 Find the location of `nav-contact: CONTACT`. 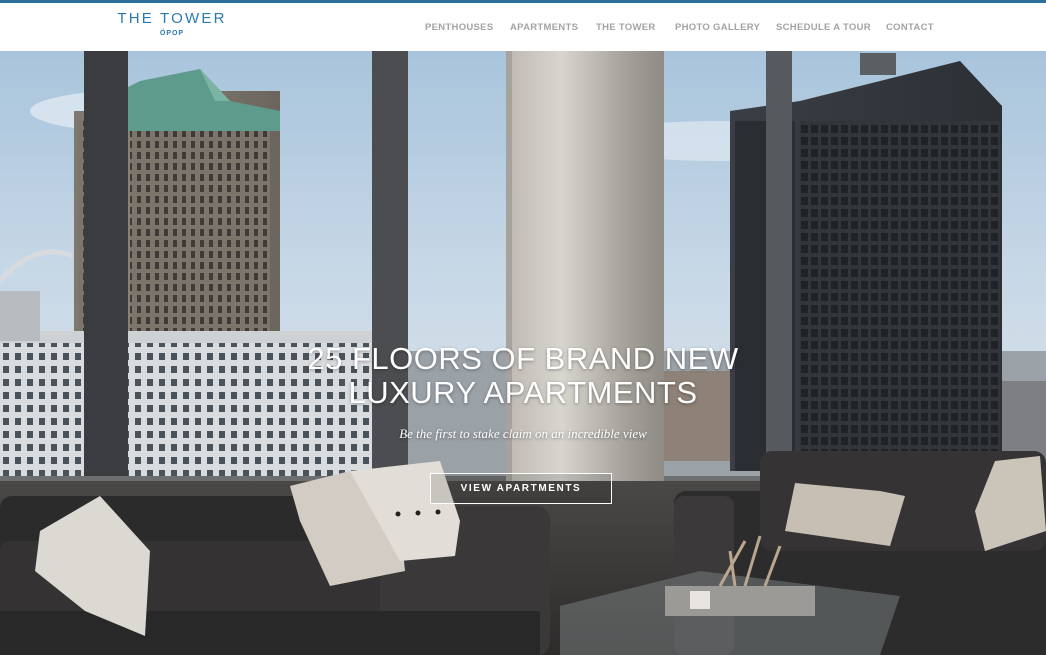

nav-contact: CONTACT is located at coordinates (910, 27).